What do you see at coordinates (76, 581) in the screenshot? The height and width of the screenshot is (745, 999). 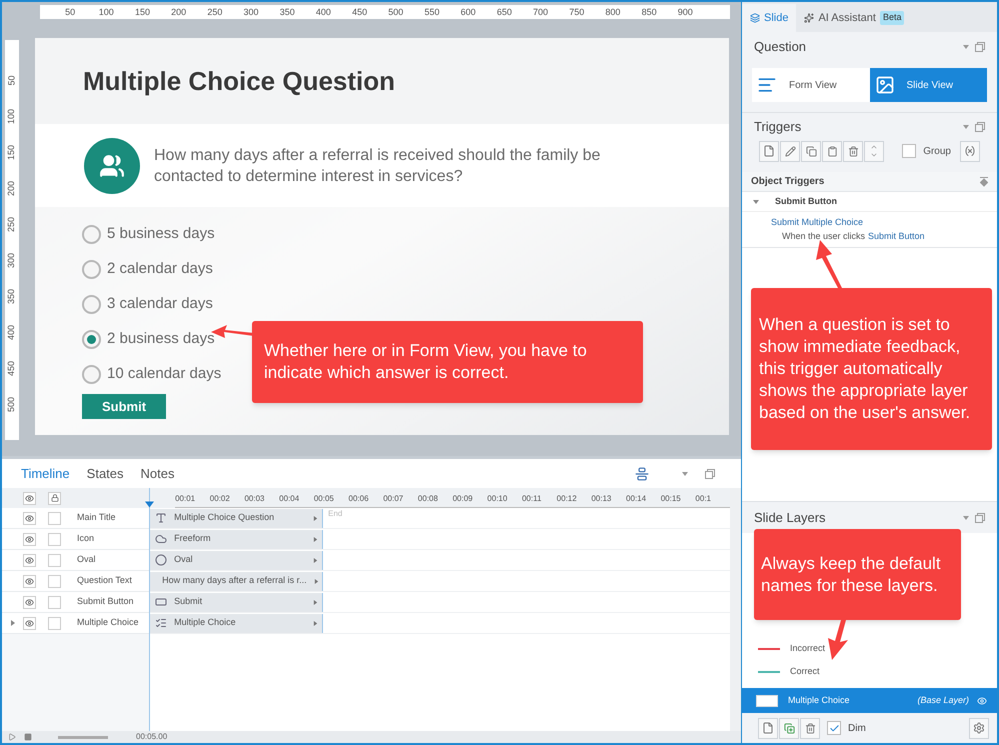 I see `layer-row: Question Text` at bounding box center [76, 581].